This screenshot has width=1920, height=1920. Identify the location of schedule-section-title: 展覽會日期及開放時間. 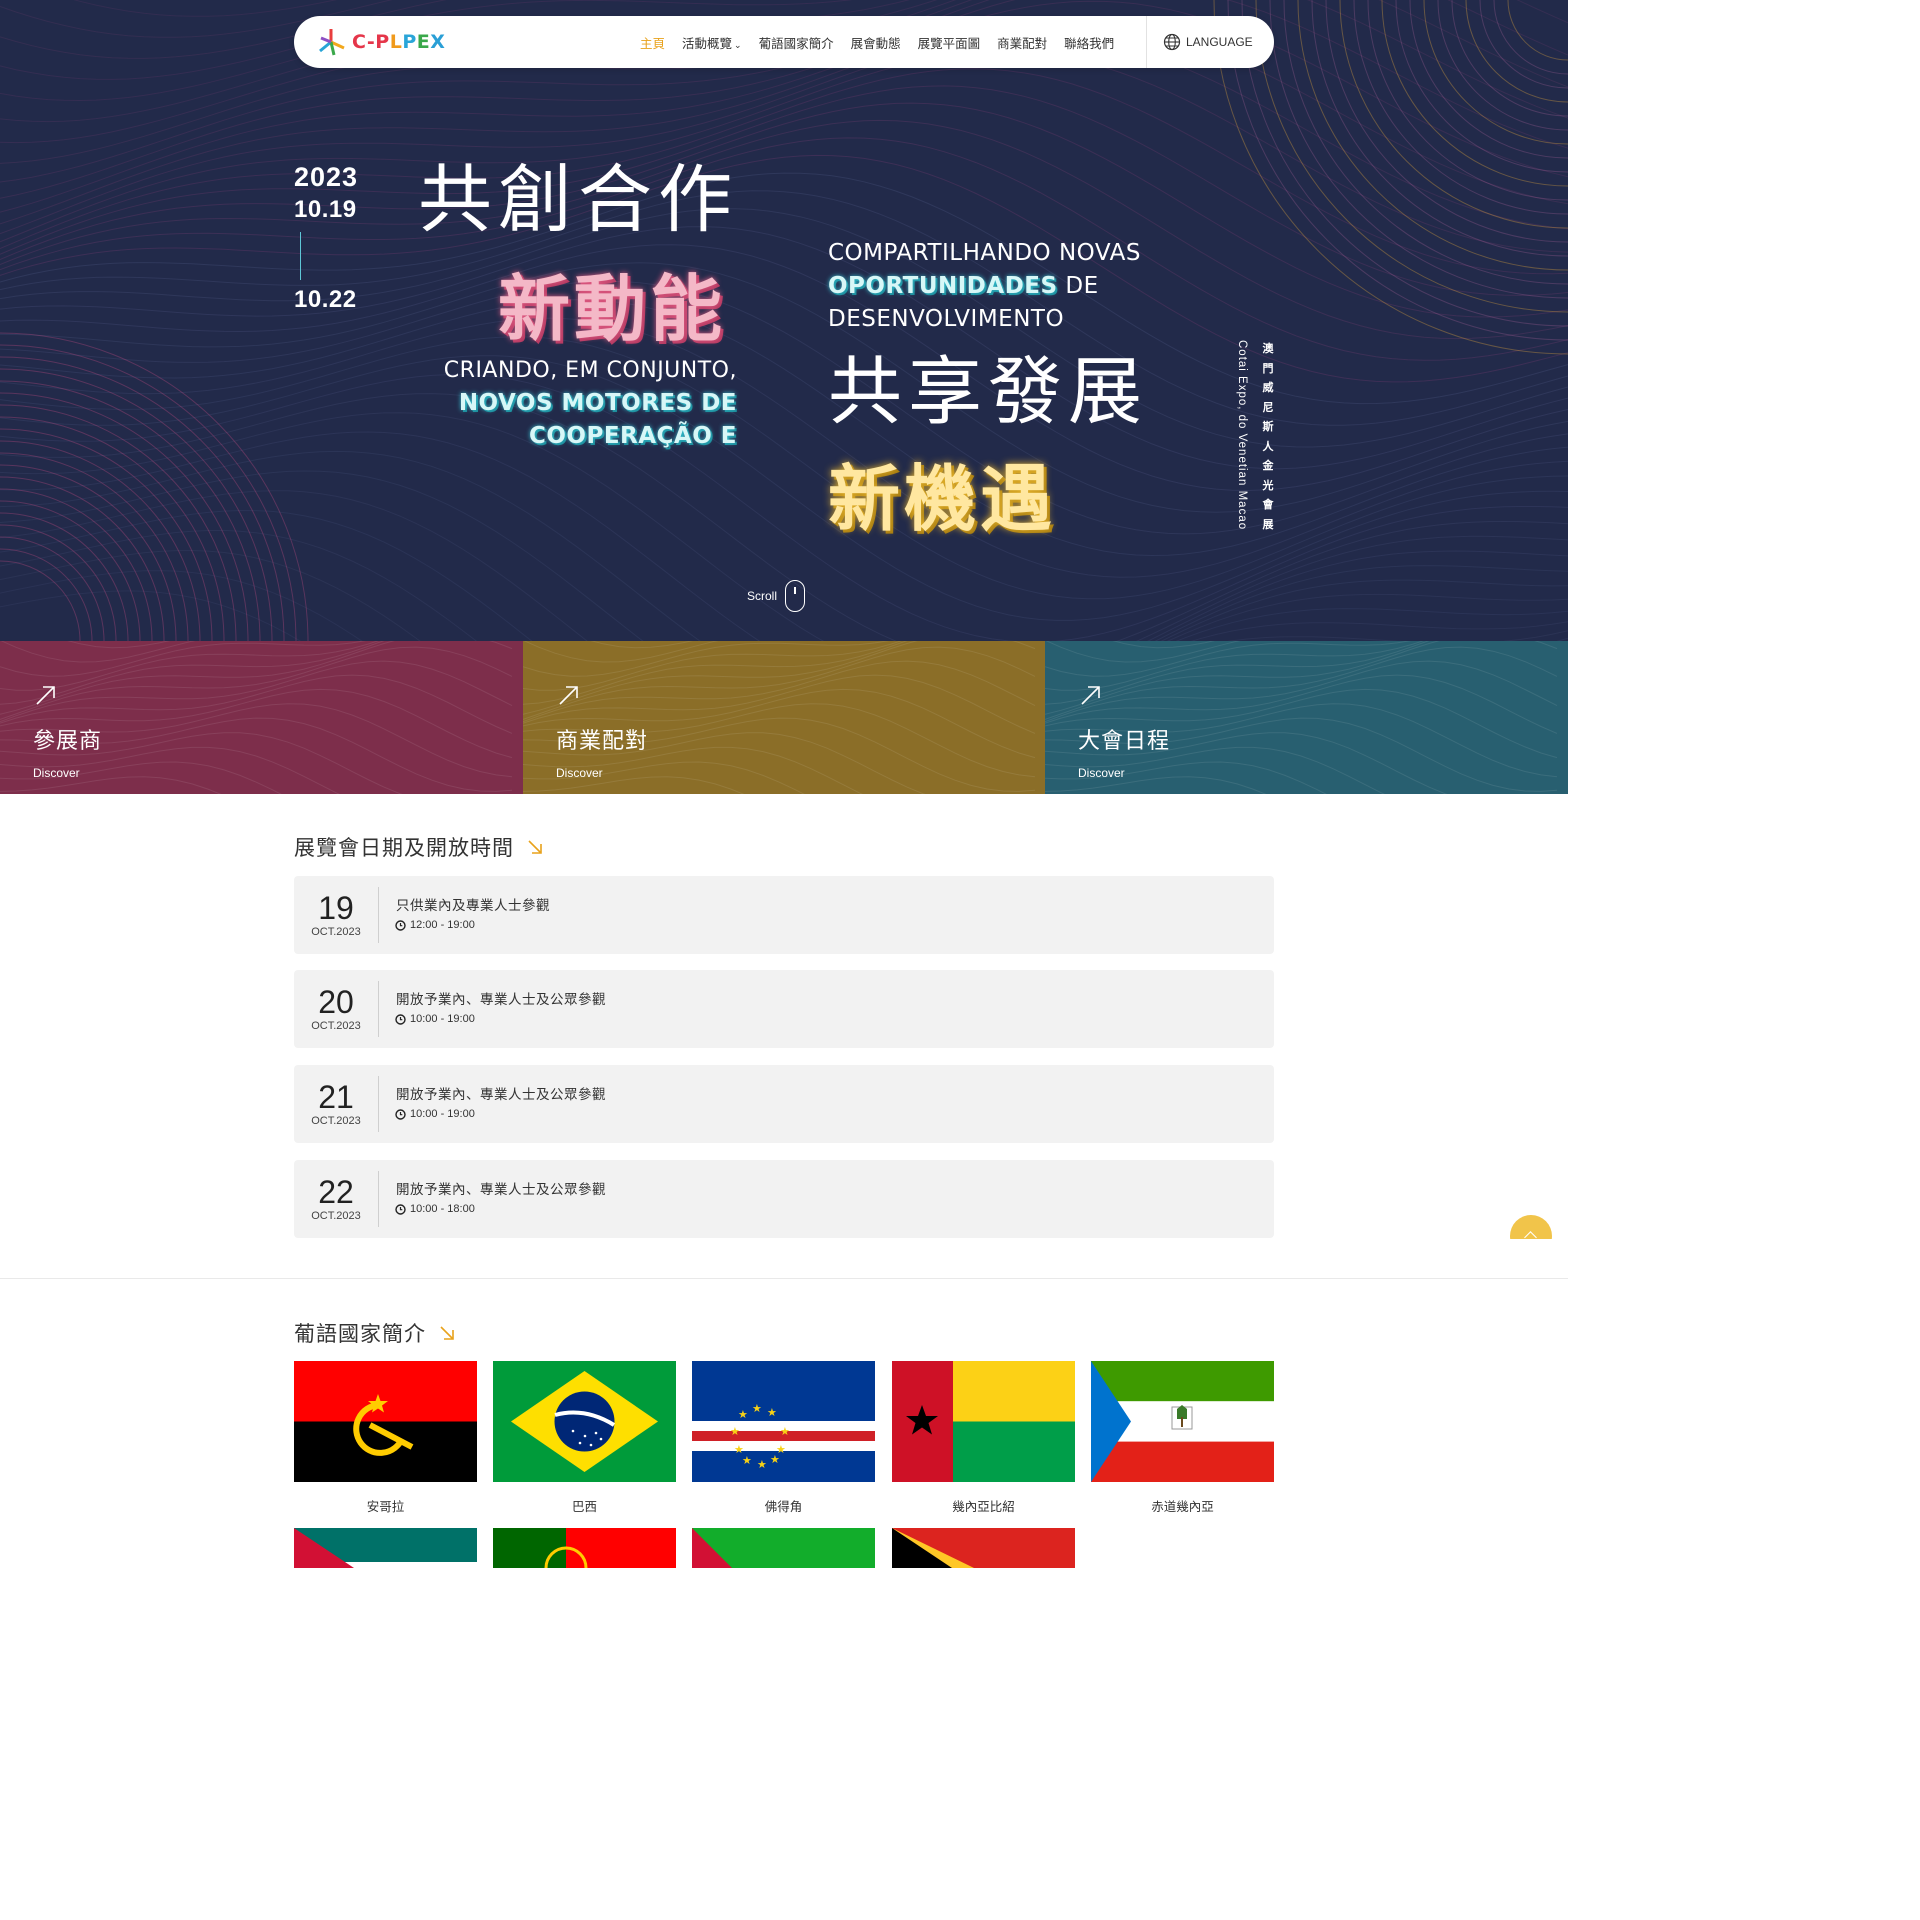
(419, 847).